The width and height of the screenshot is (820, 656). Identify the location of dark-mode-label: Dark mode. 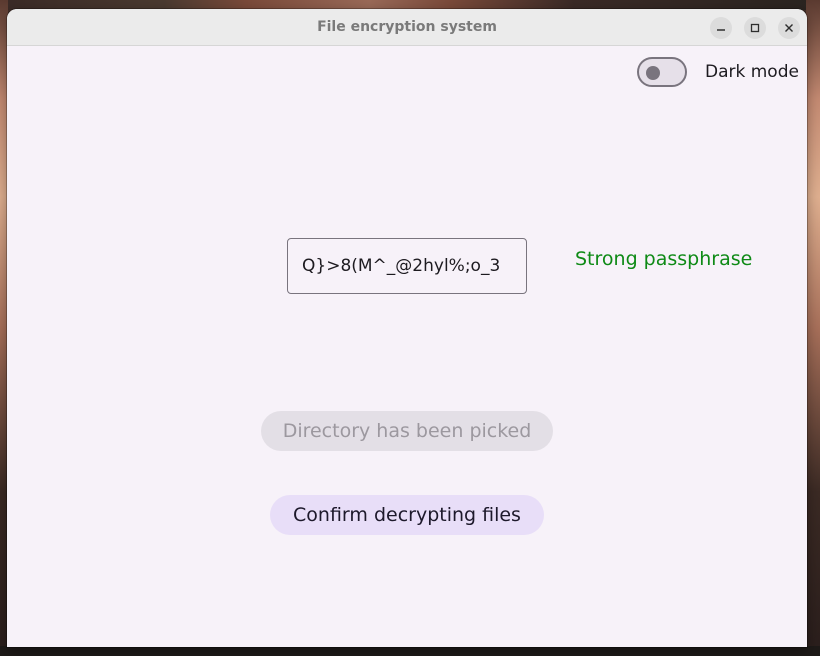
(752, 72).